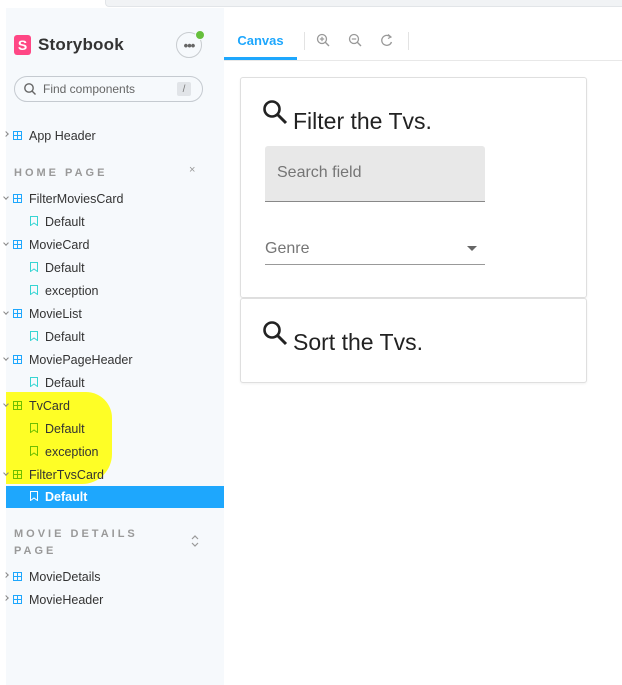 This screenshot has height=685, width=622. What do you see at coordinates (76, 534) in the screenshot?
I see `section-title-line: MOVIE DETAILS` at bounding box center [76, 534].